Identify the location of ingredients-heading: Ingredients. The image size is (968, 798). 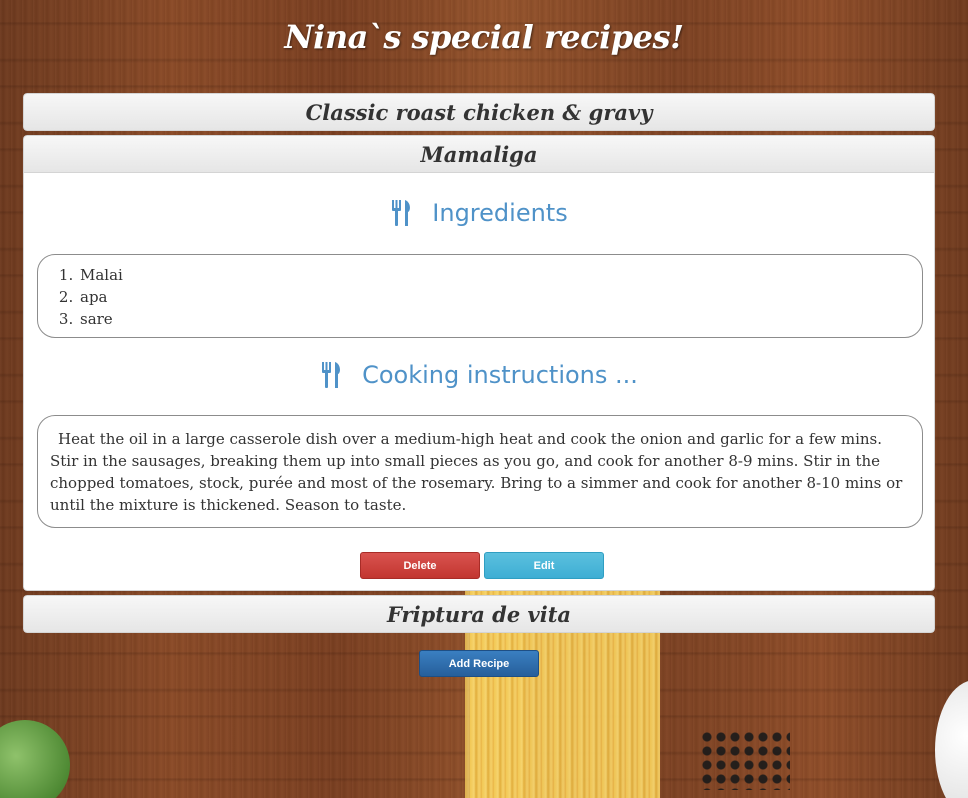
(479, 213).